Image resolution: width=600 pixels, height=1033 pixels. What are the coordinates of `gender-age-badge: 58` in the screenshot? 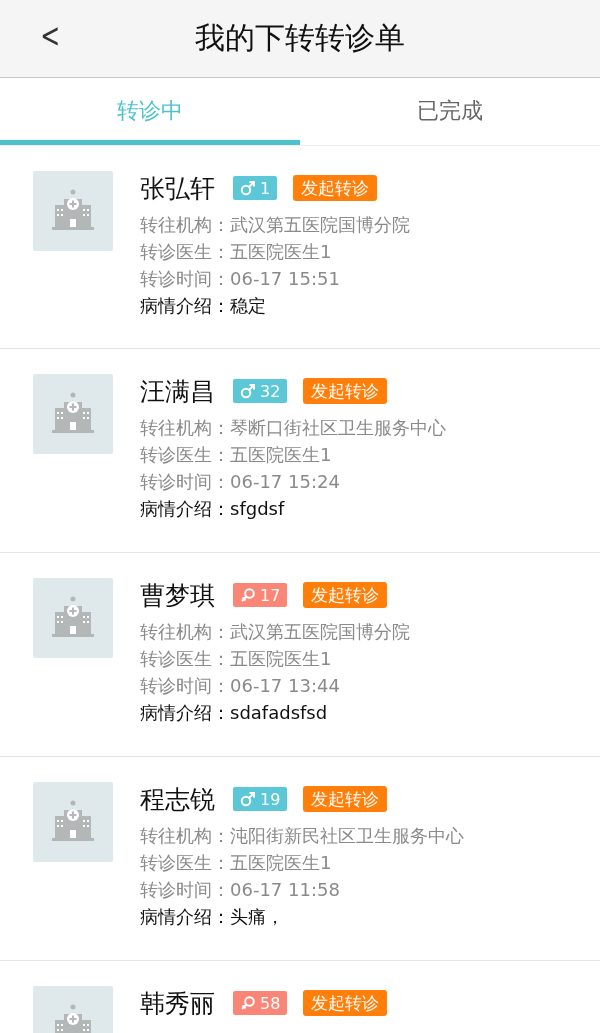 It's located at (260, 1003).